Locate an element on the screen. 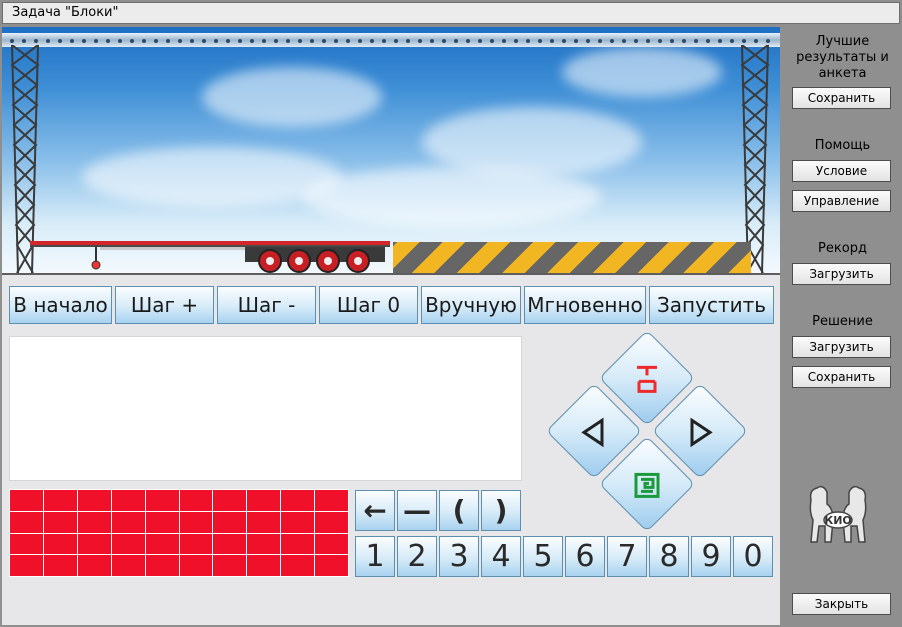 This screenshot has height=627, width=902. best-results-save-button: Сохранить is located at coordinates (841, 98).